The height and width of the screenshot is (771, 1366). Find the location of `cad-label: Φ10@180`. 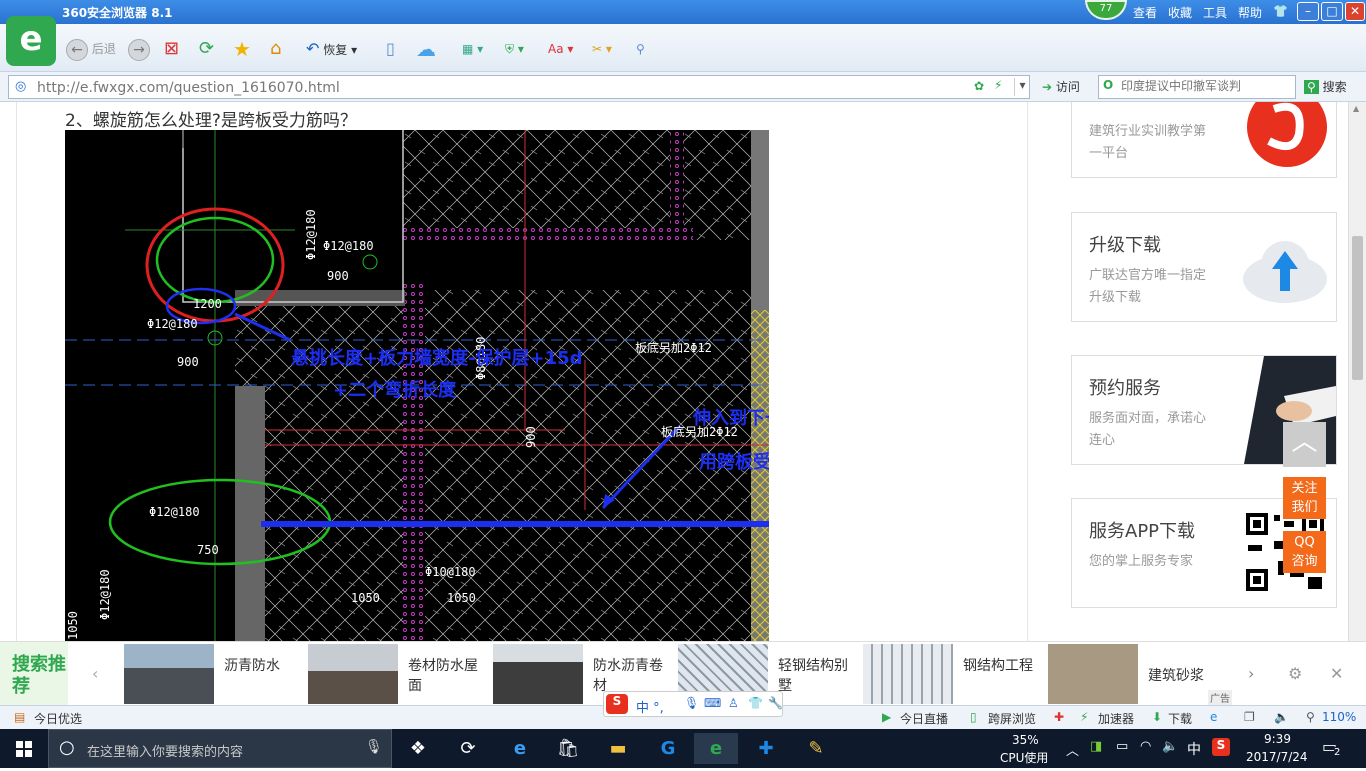

cad-label: Φ10@180 is located at coordinates (450, 572).